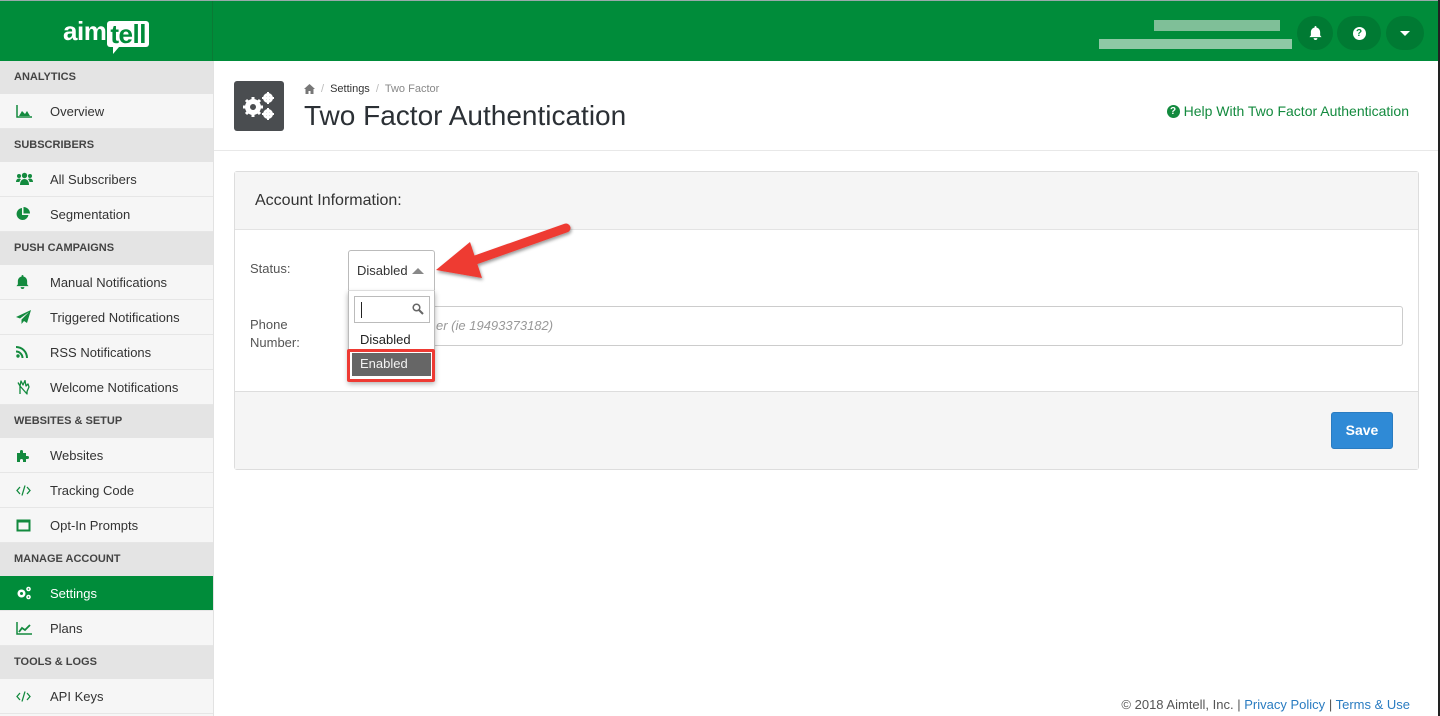  What do you see at coordinates (25, 214) in the screenshot?
I see `pie-chart-icon` at bounding box center [25, 214].